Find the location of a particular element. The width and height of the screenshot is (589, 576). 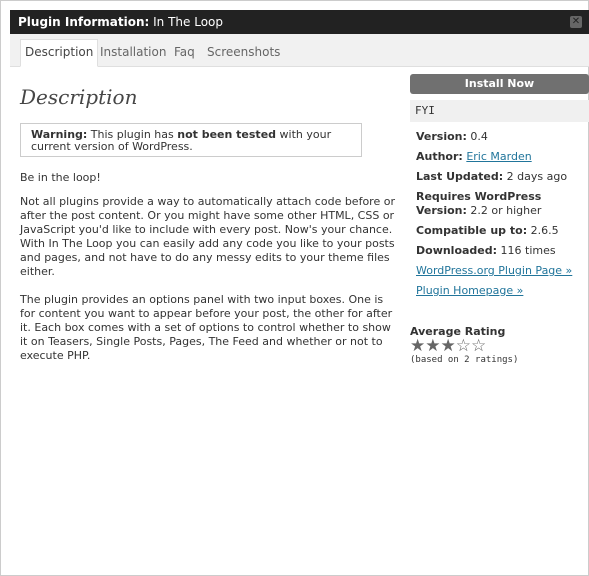

plugin-page-link: WordPress.org Plugin Page » is located at coordinates (494, 270).